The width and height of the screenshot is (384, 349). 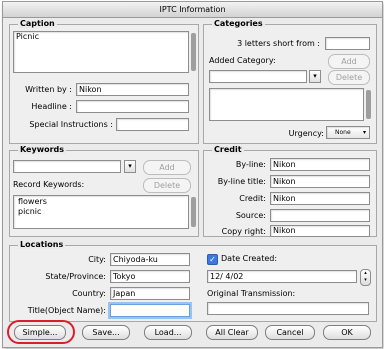 I want to click on caption-text: Picnic, so click(x=27, y=36).